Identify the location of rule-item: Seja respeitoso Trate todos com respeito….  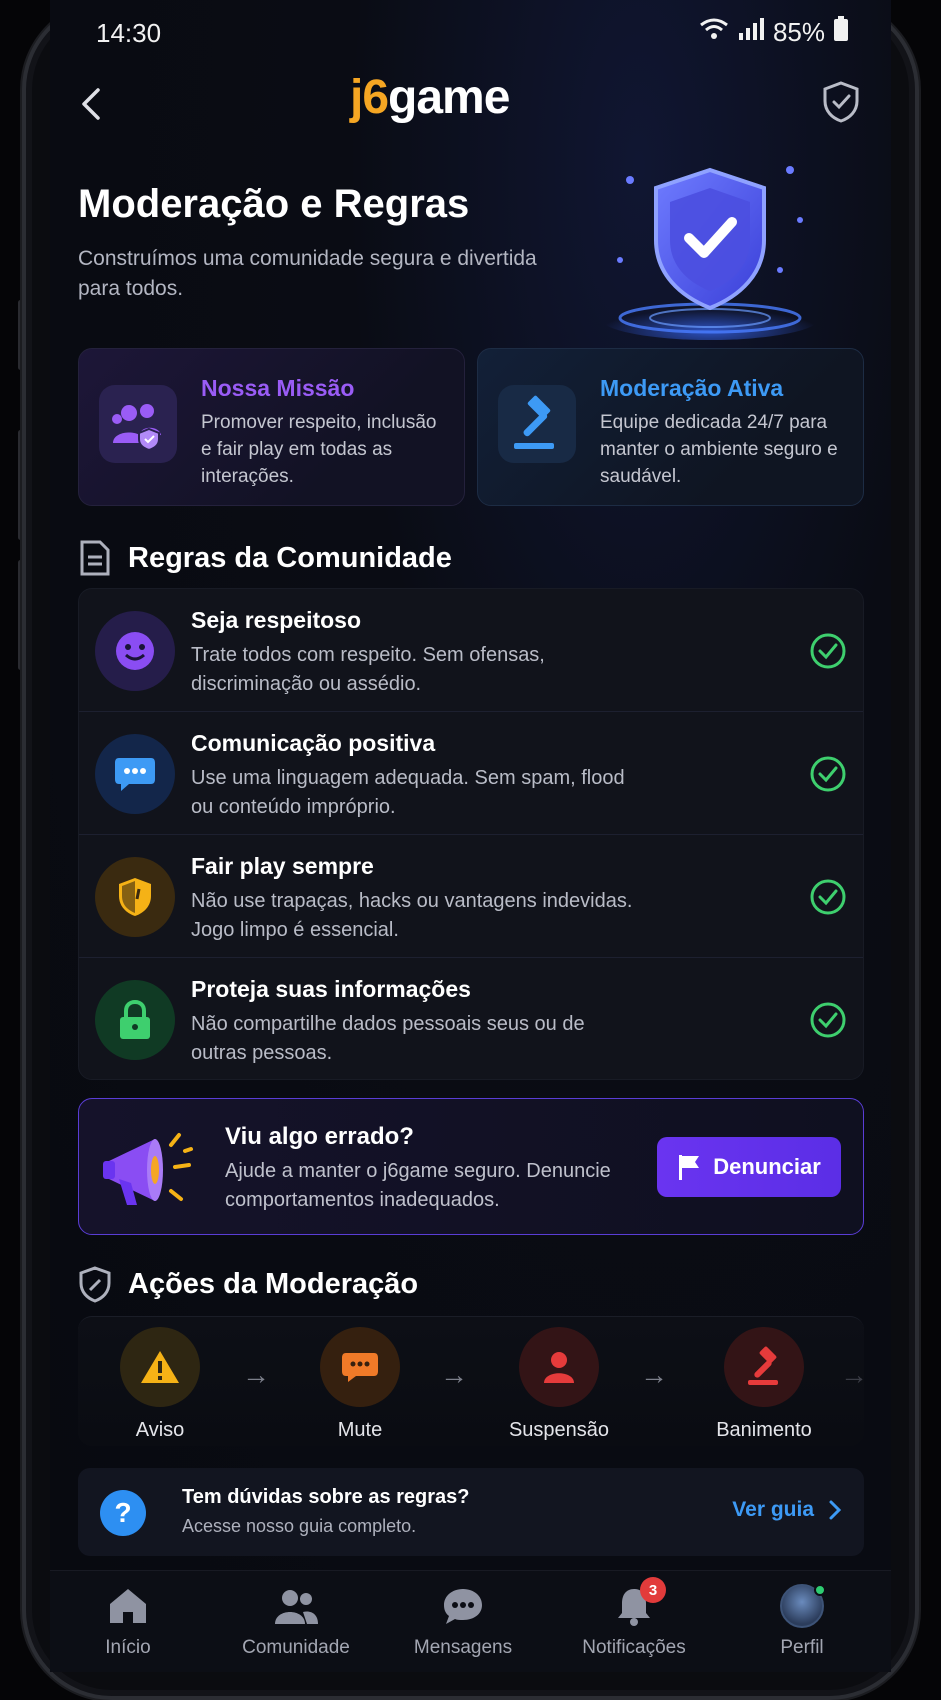
(471, 650).